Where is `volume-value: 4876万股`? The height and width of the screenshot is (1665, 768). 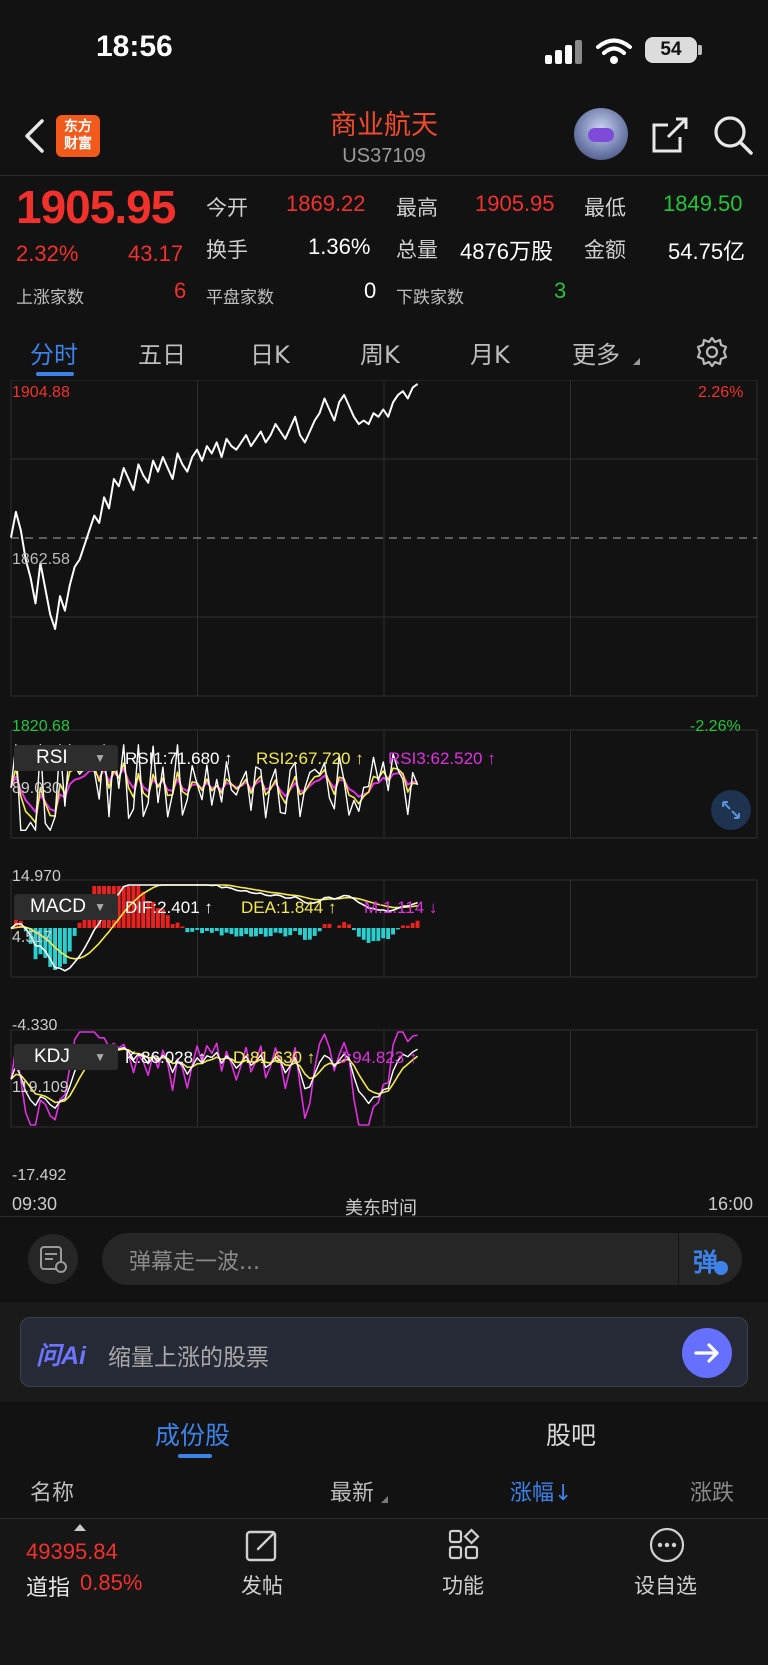 volume-value: 4876万股 is located at coordinates (506, 251).